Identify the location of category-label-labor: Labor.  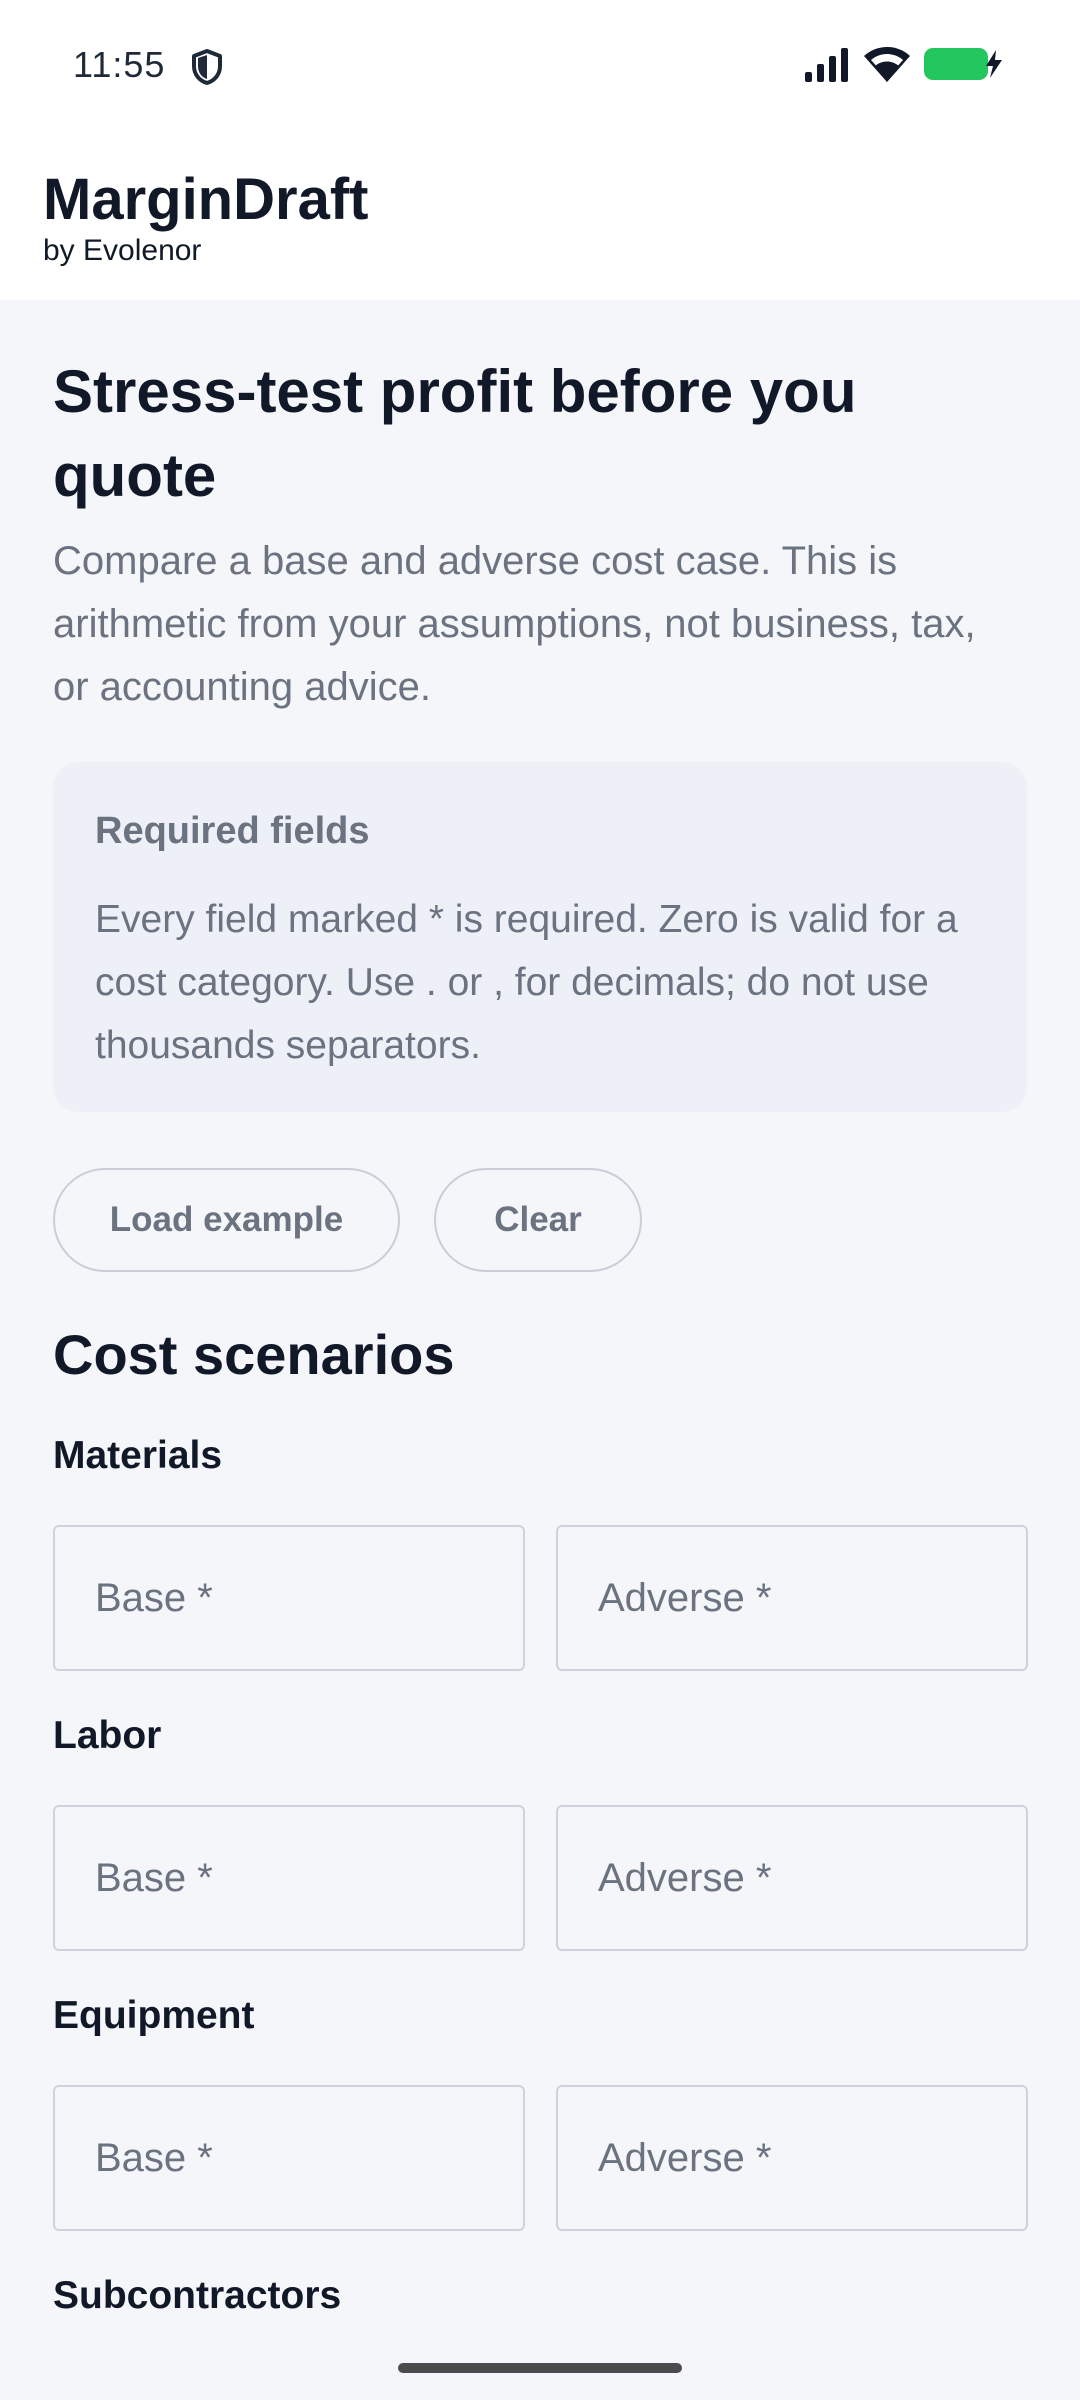
(107, 1735).